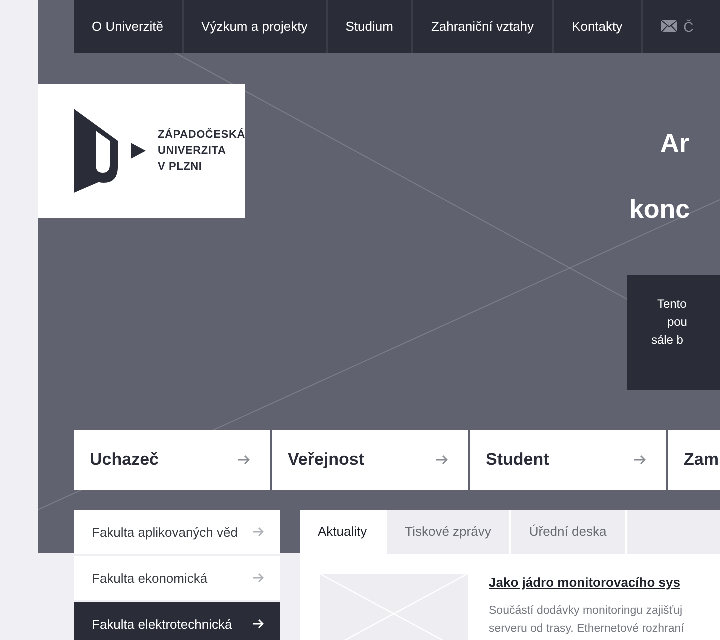 The image size is (720, 640). I want to click on nav-link: Kontakty, so click(598, 26).